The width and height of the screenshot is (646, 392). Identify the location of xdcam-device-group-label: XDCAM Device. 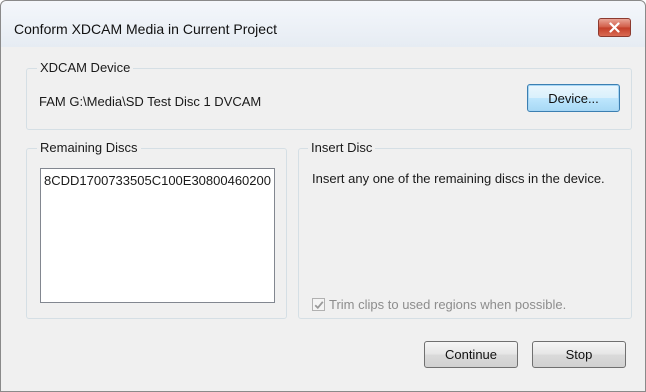
(85, 67).